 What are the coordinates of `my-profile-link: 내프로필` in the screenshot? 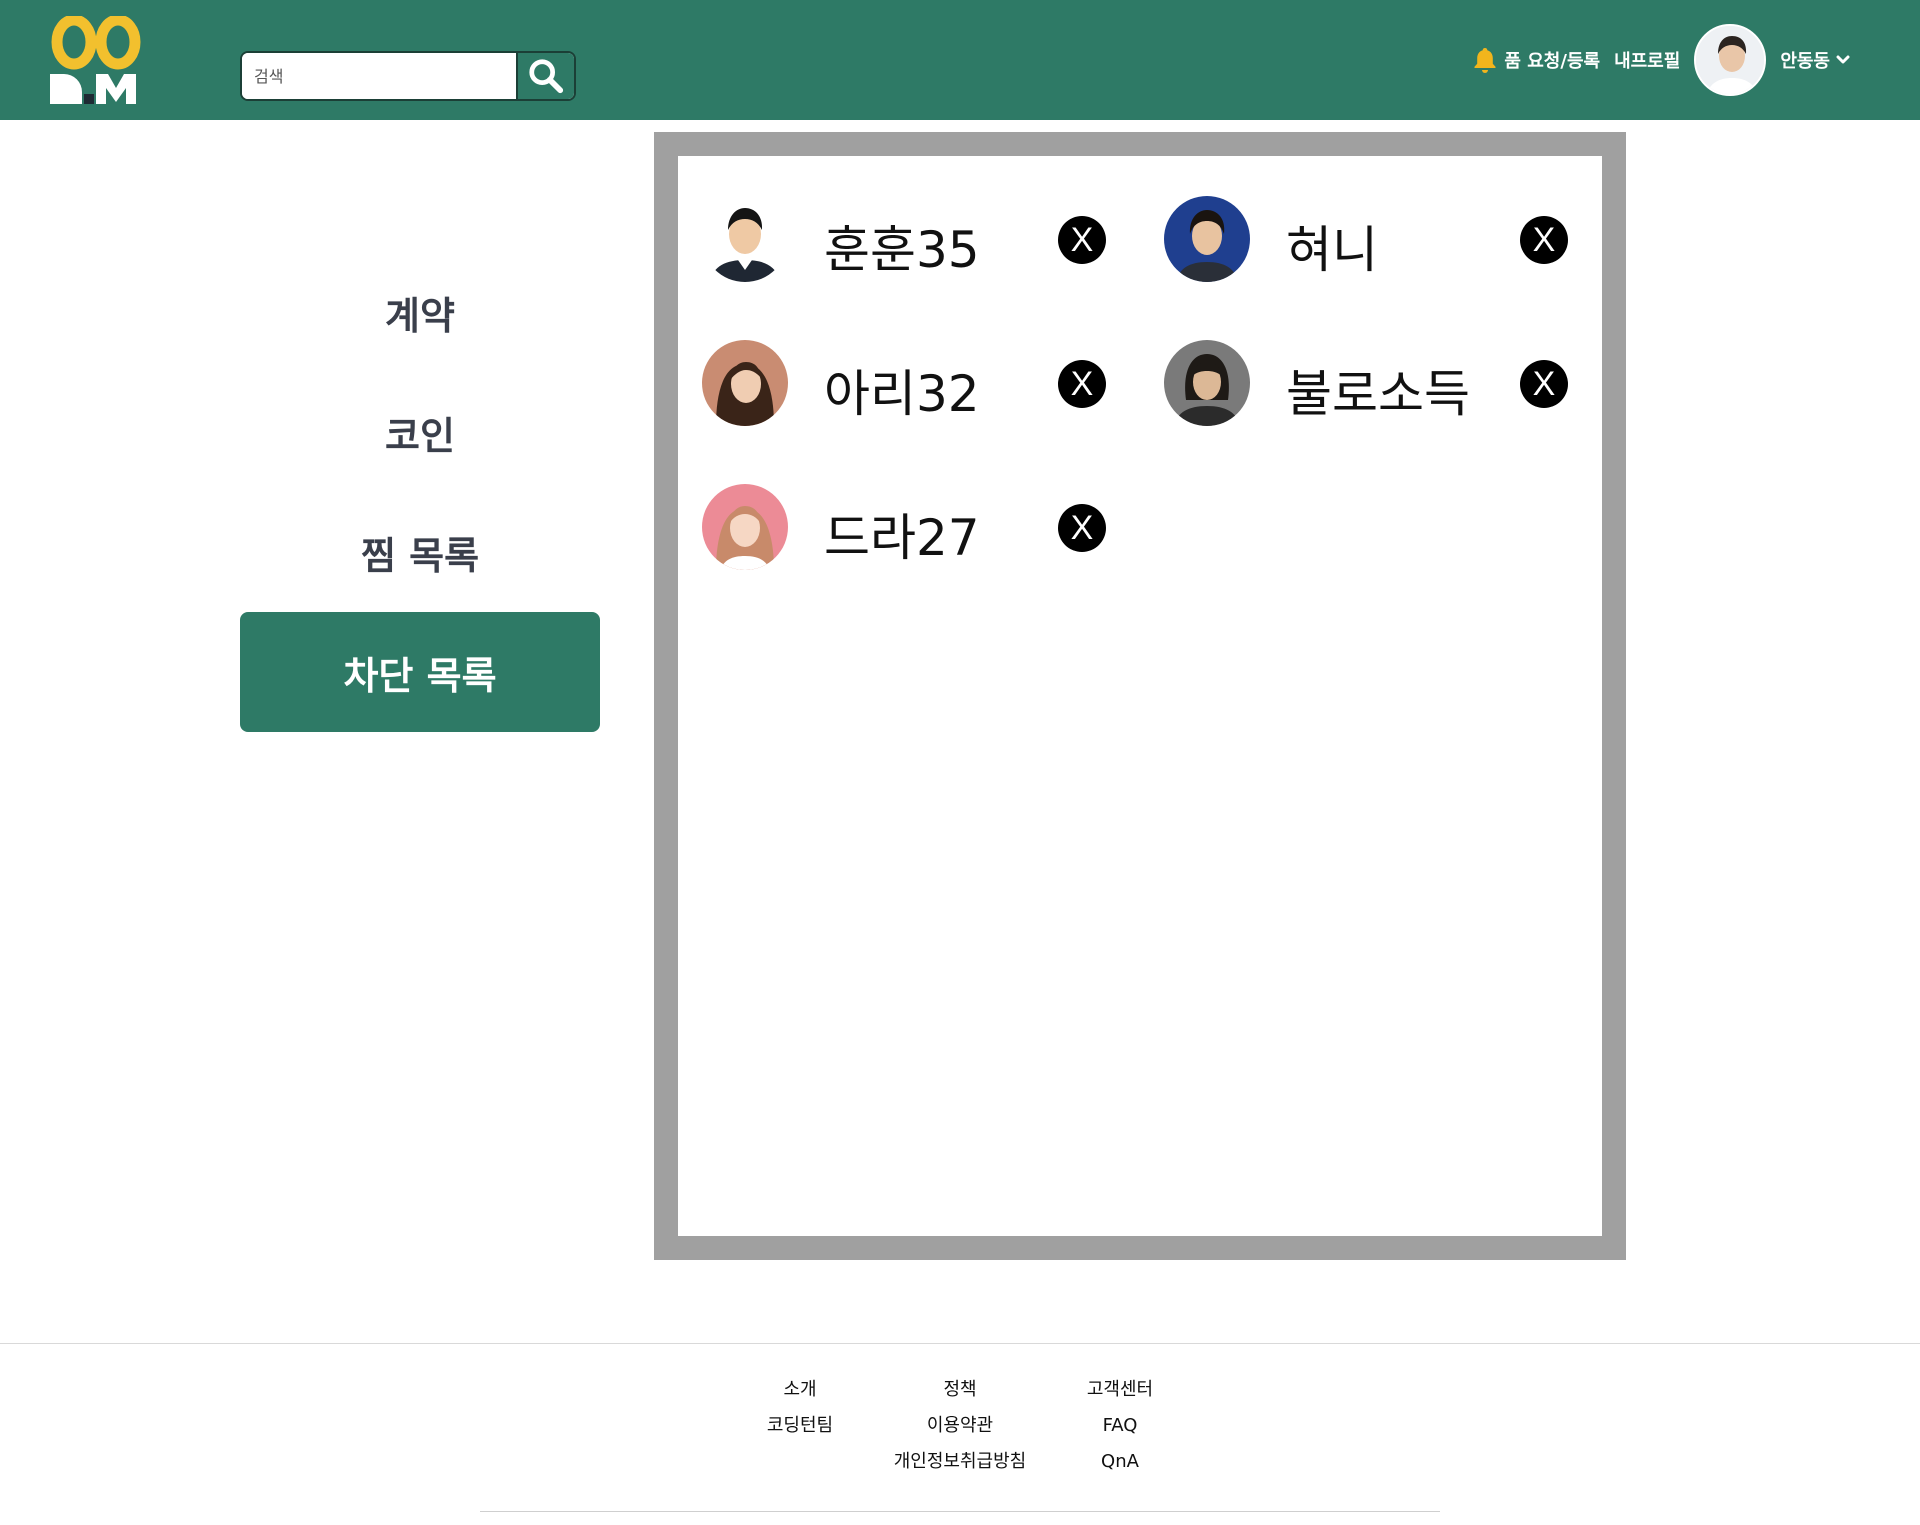 It's located at (1647, 60).